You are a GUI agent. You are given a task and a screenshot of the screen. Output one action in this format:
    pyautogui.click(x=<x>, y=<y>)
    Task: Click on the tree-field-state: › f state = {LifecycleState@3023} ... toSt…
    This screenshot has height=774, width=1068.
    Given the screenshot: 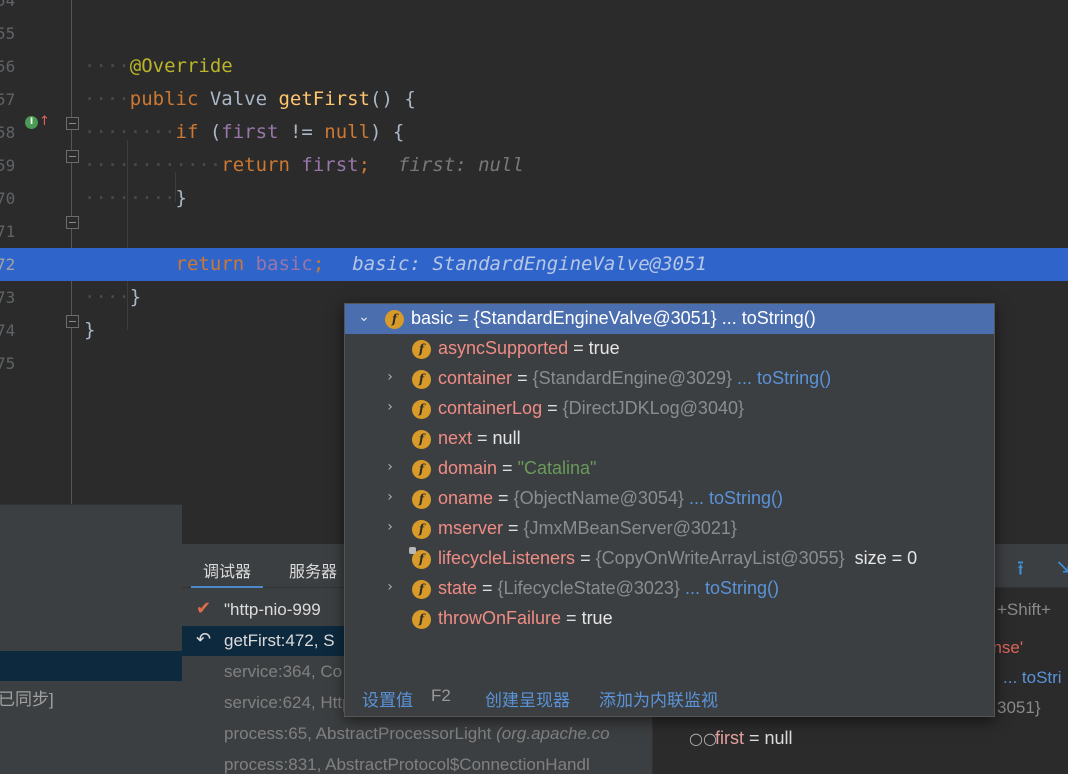 What is the action you would take?
    pyautogui.click(x=669, y=589)
    